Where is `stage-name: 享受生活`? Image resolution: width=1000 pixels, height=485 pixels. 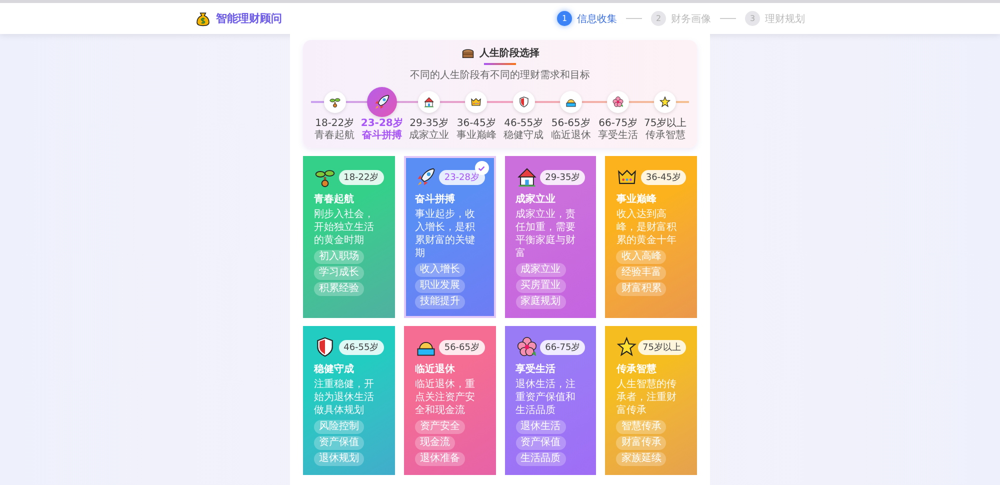
stage-name: 享受生活 is located at coordinates (618, 136).